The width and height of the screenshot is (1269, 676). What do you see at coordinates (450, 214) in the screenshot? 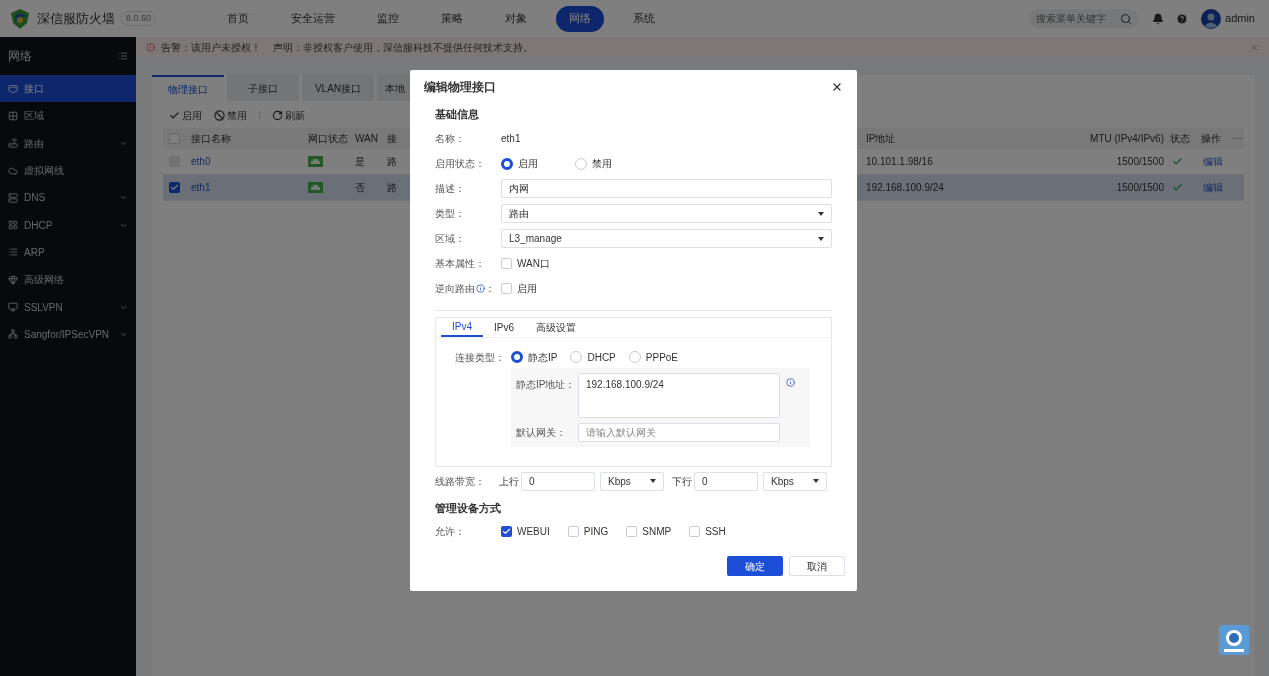
I see `field-label: 类型：` at bounding box center [450, 214].